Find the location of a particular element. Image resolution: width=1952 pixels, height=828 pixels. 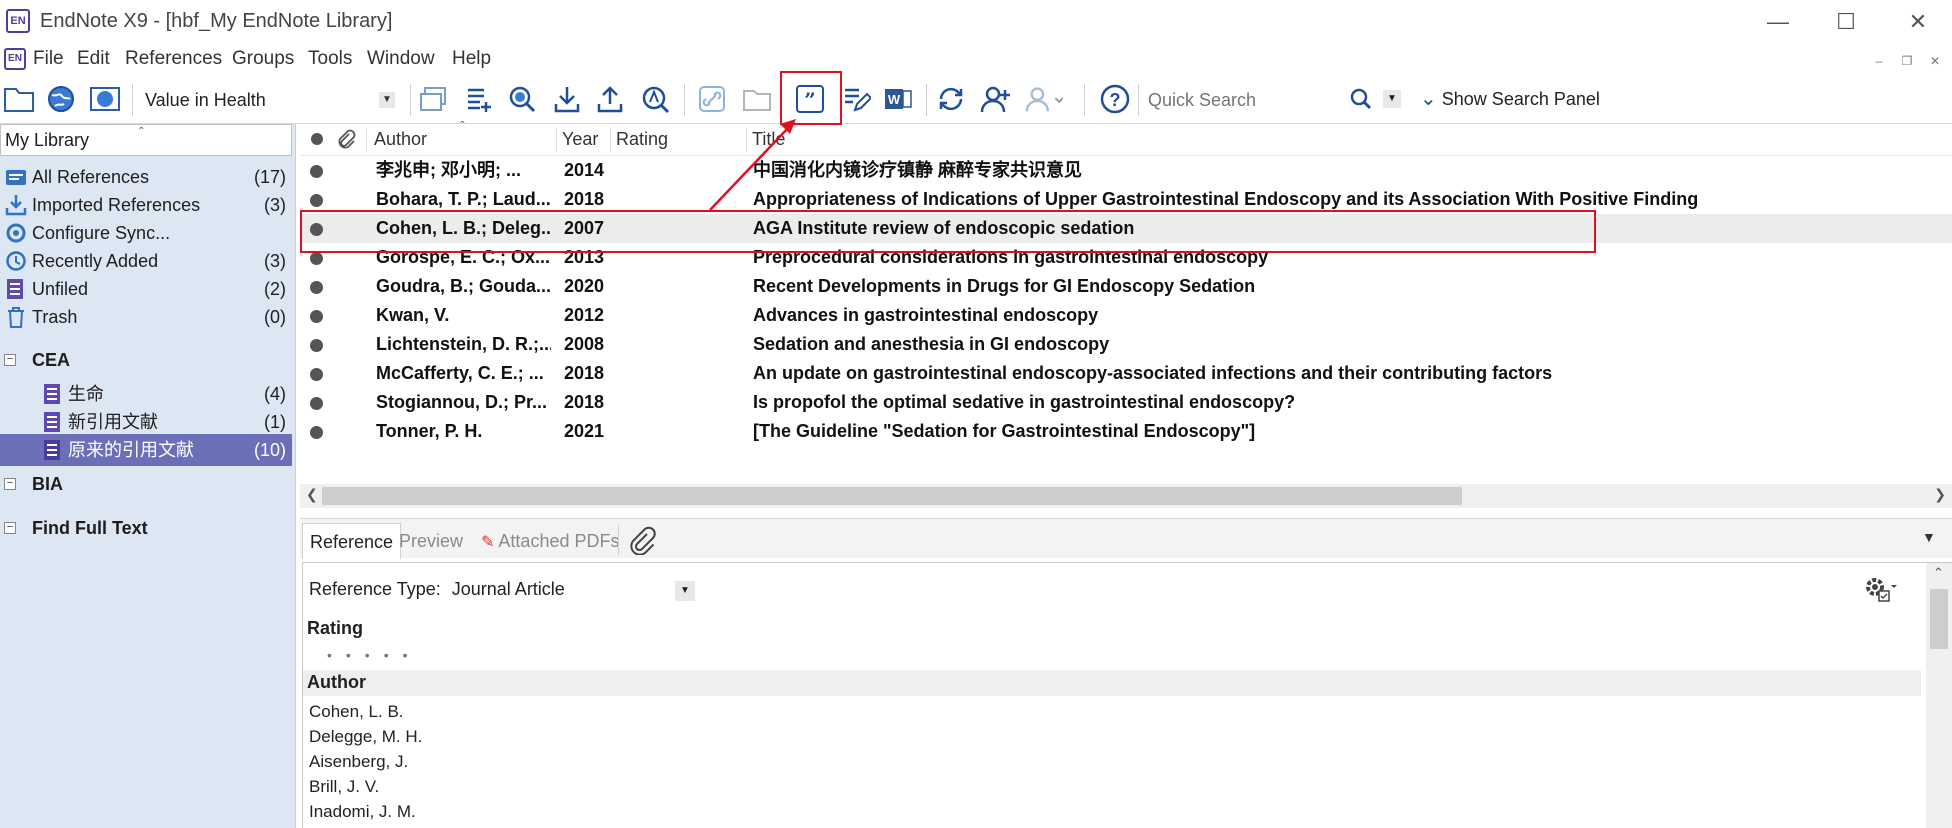

tab-reference: Reference is located at coordinates (352, 541).